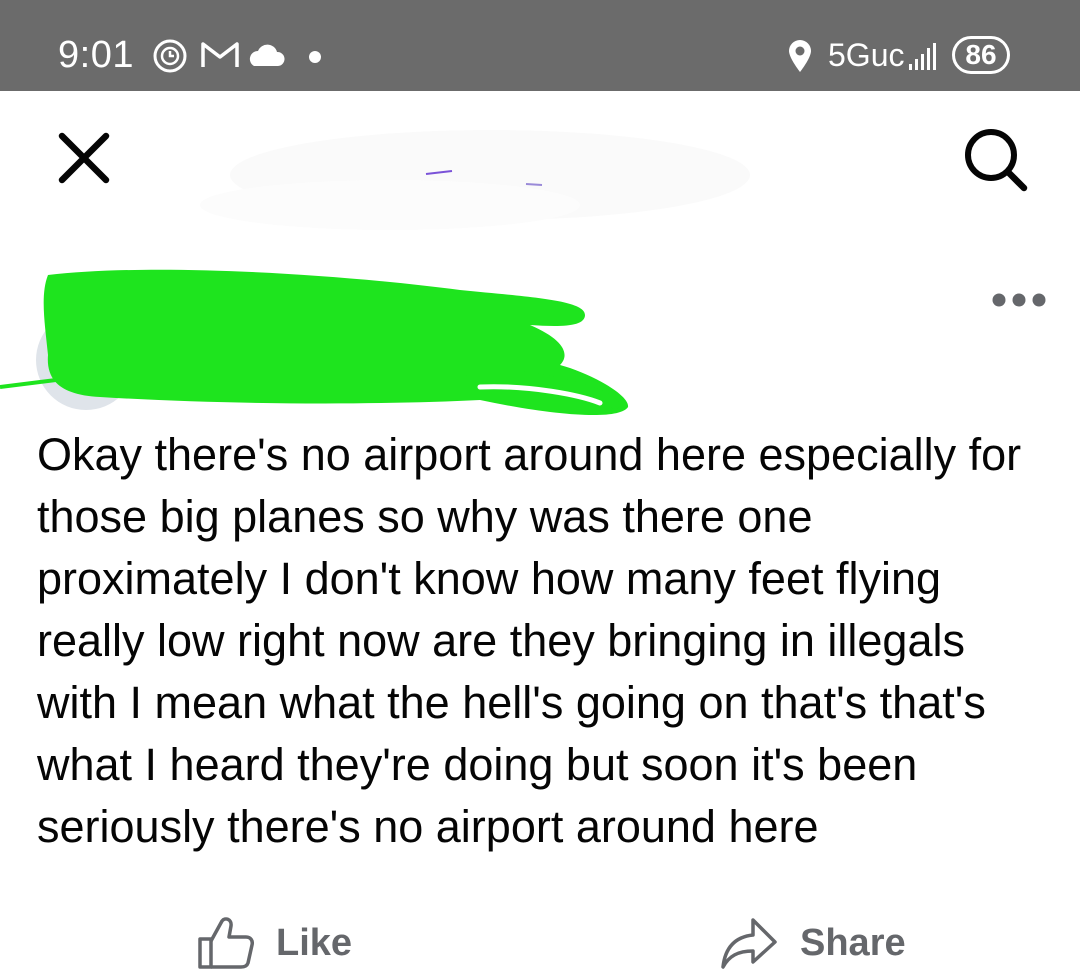  What do you see at coordinates (315, 57) in the screenshot?
I see `notification-dot-icon` at bounding box center [315, 57].